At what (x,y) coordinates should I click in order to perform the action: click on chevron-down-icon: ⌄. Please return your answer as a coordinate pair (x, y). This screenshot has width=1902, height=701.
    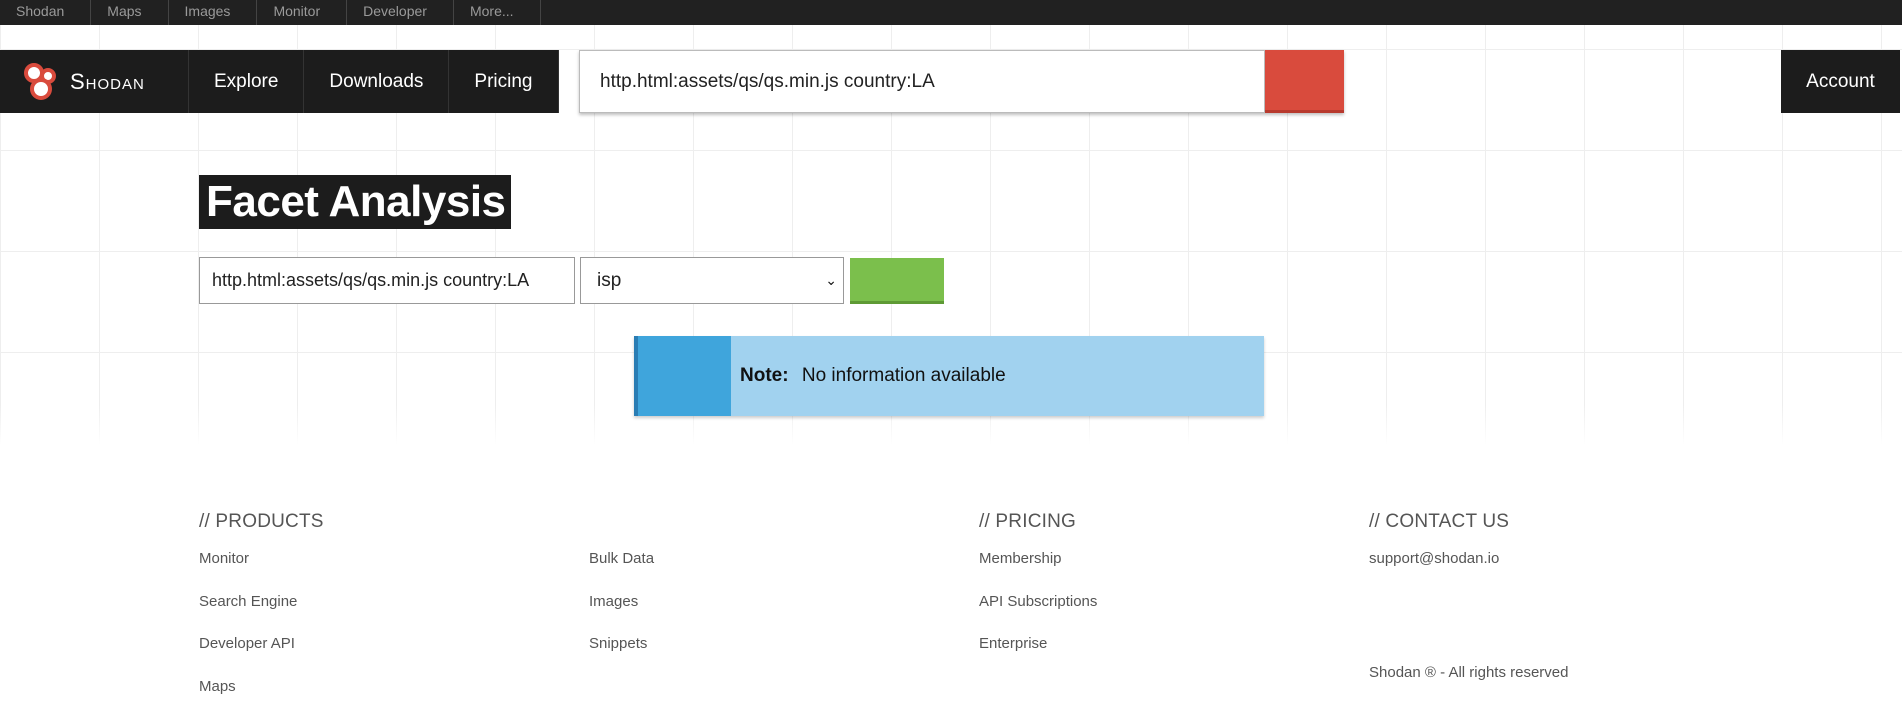
    Looking at the image, I should click on (831, 280).